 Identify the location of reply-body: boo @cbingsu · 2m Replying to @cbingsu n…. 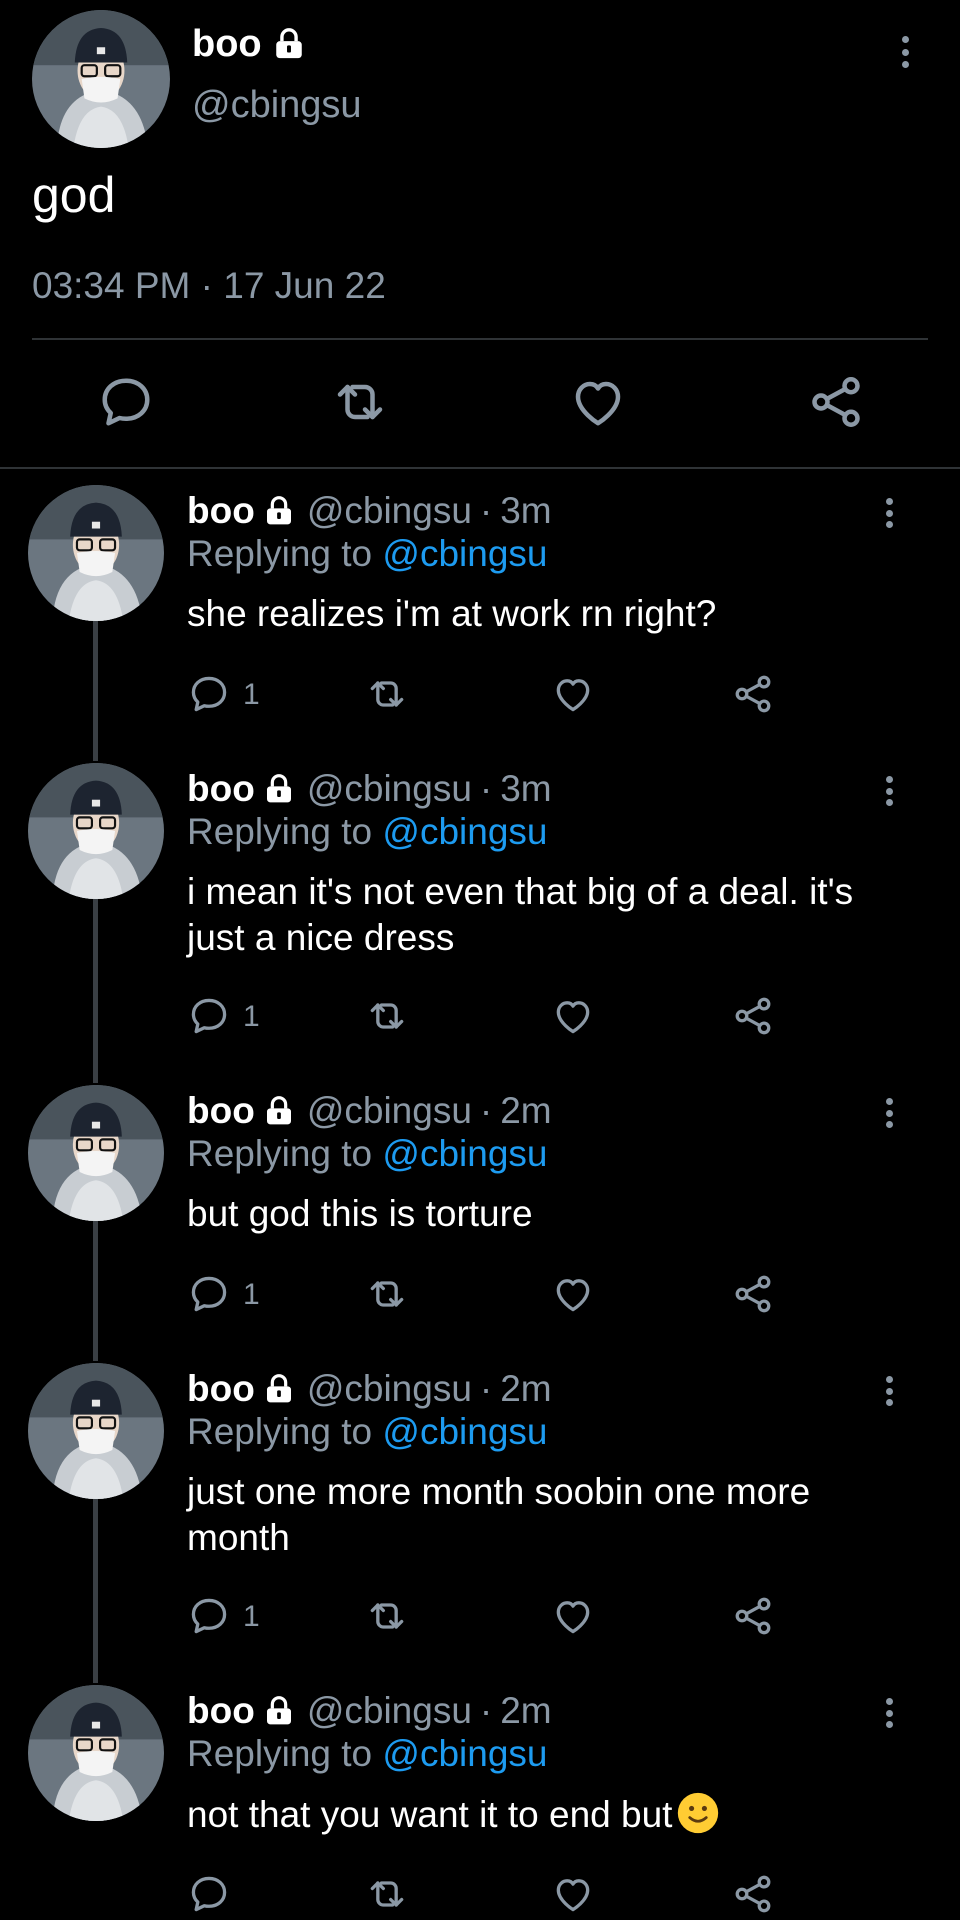
(547, 1763).